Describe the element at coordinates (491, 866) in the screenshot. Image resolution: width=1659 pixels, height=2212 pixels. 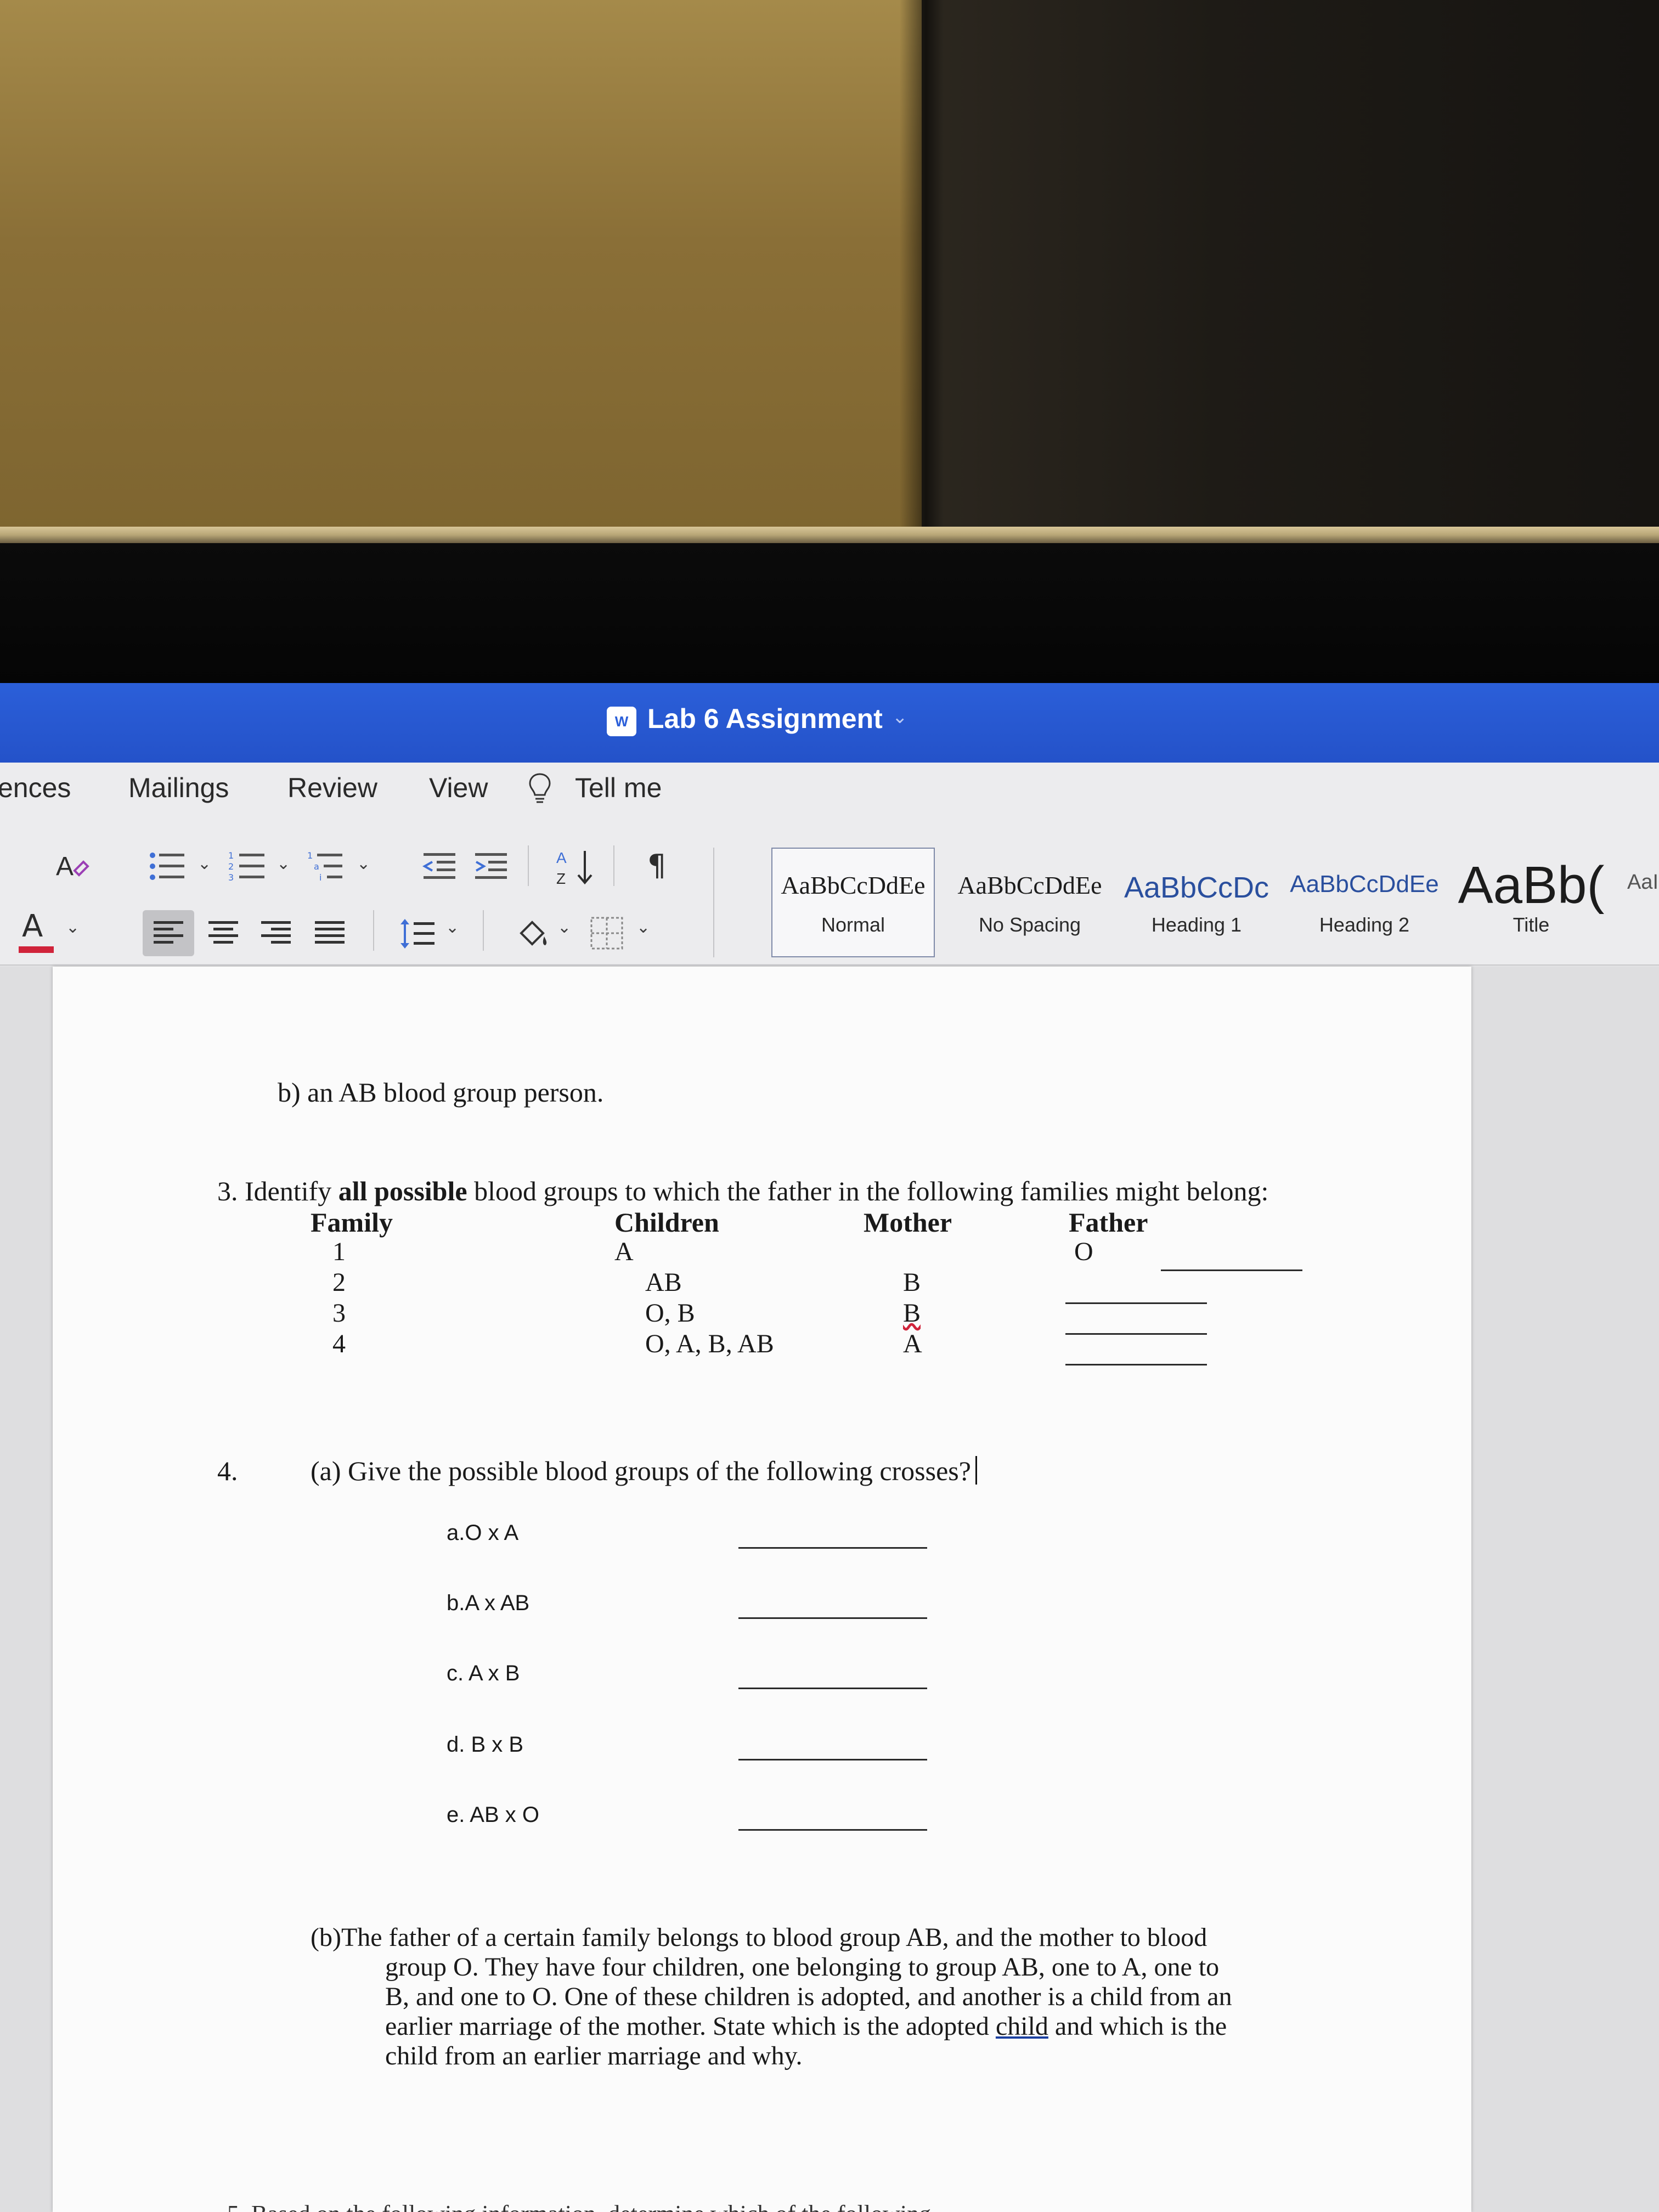
I see `increase-indent-icon` at that location.